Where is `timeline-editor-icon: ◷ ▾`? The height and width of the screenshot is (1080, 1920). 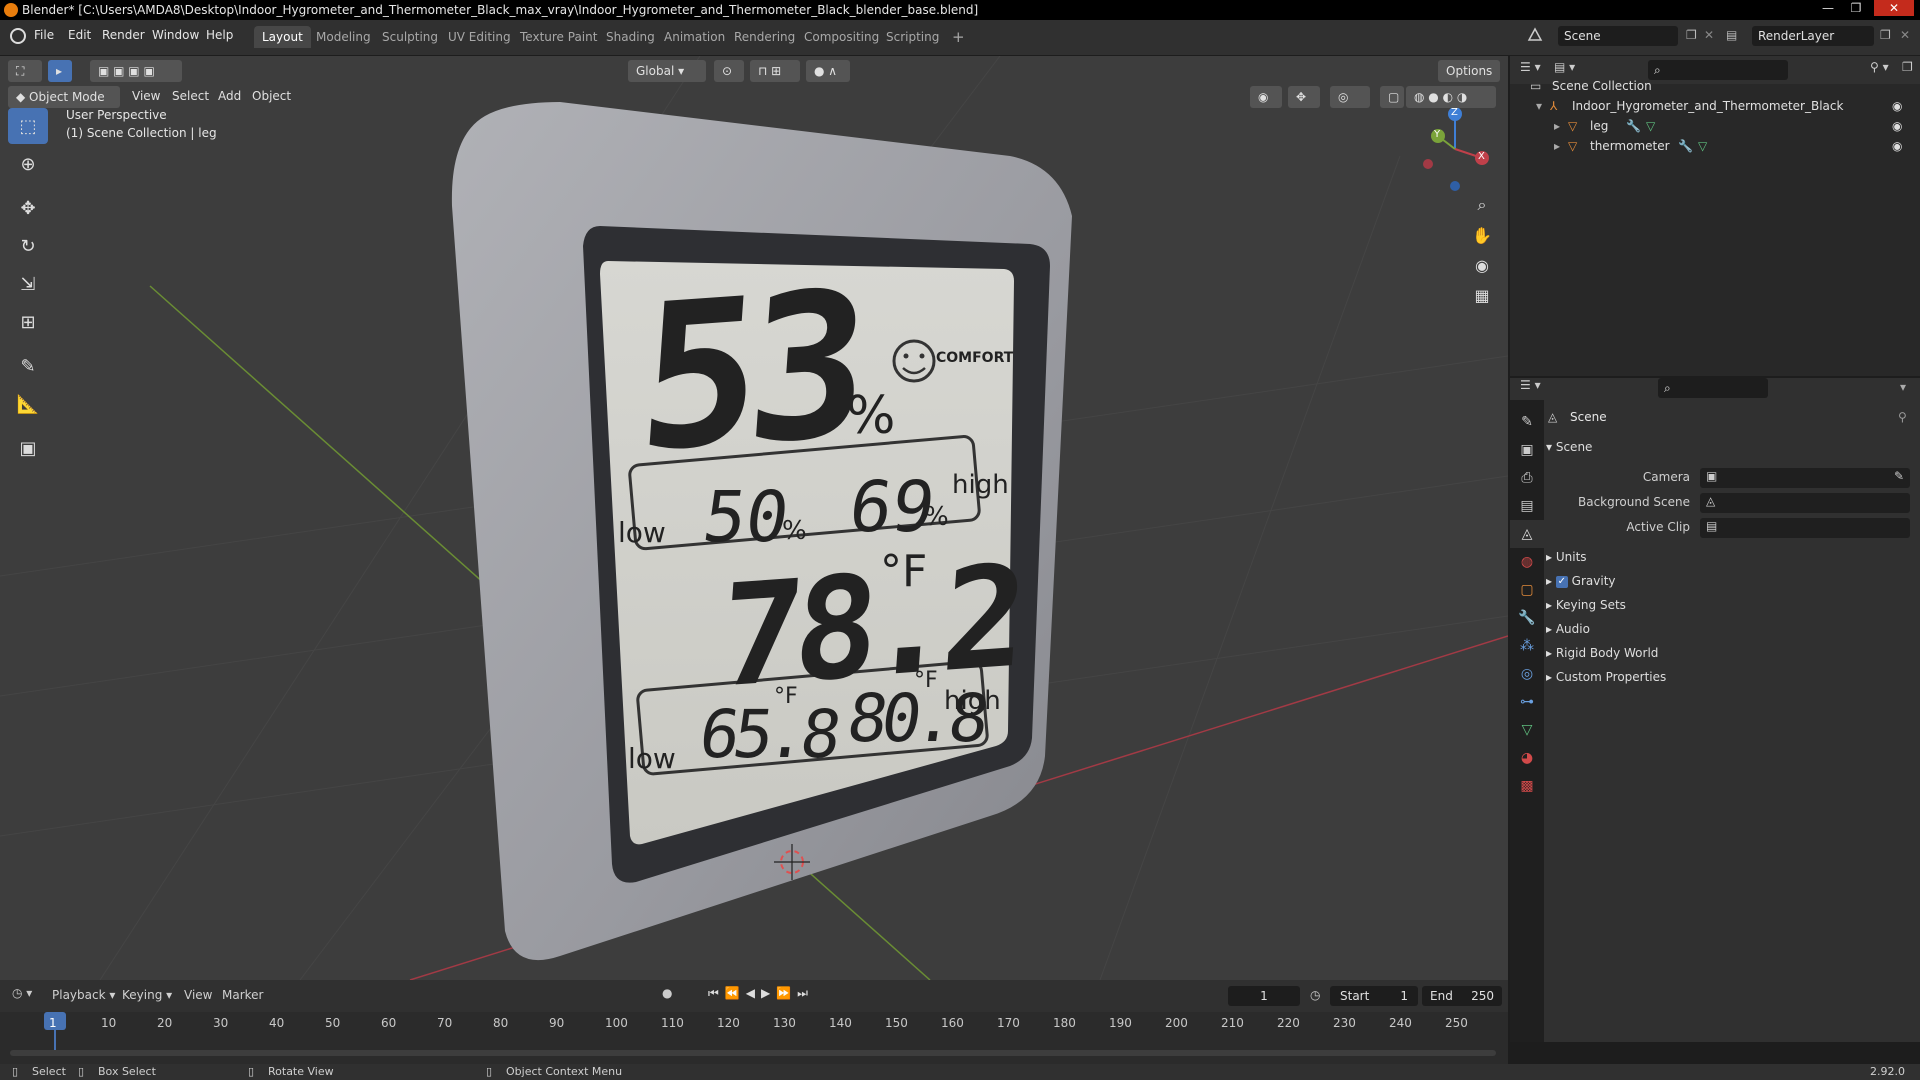 timeline-editor-icon: ◷ ▾ is located at coordinates (22, 993).